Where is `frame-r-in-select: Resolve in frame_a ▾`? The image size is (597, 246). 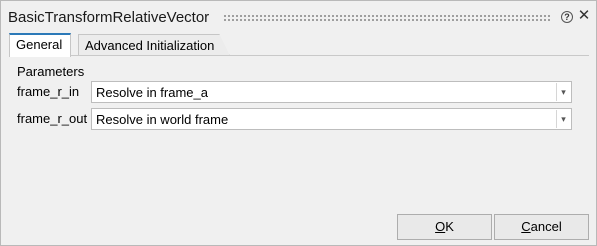 frame-r-in-select: Resolve in frame_a ▾ is located at coordinates (331, 92).